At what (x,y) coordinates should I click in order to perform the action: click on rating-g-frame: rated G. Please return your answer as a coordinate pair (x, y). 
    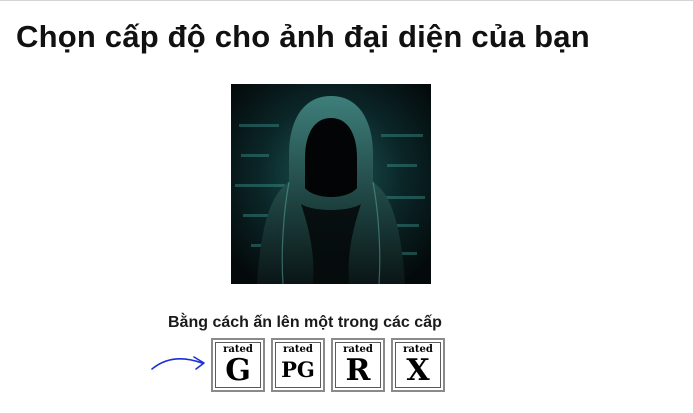
    Looking at the image, I should click on (238, 365).